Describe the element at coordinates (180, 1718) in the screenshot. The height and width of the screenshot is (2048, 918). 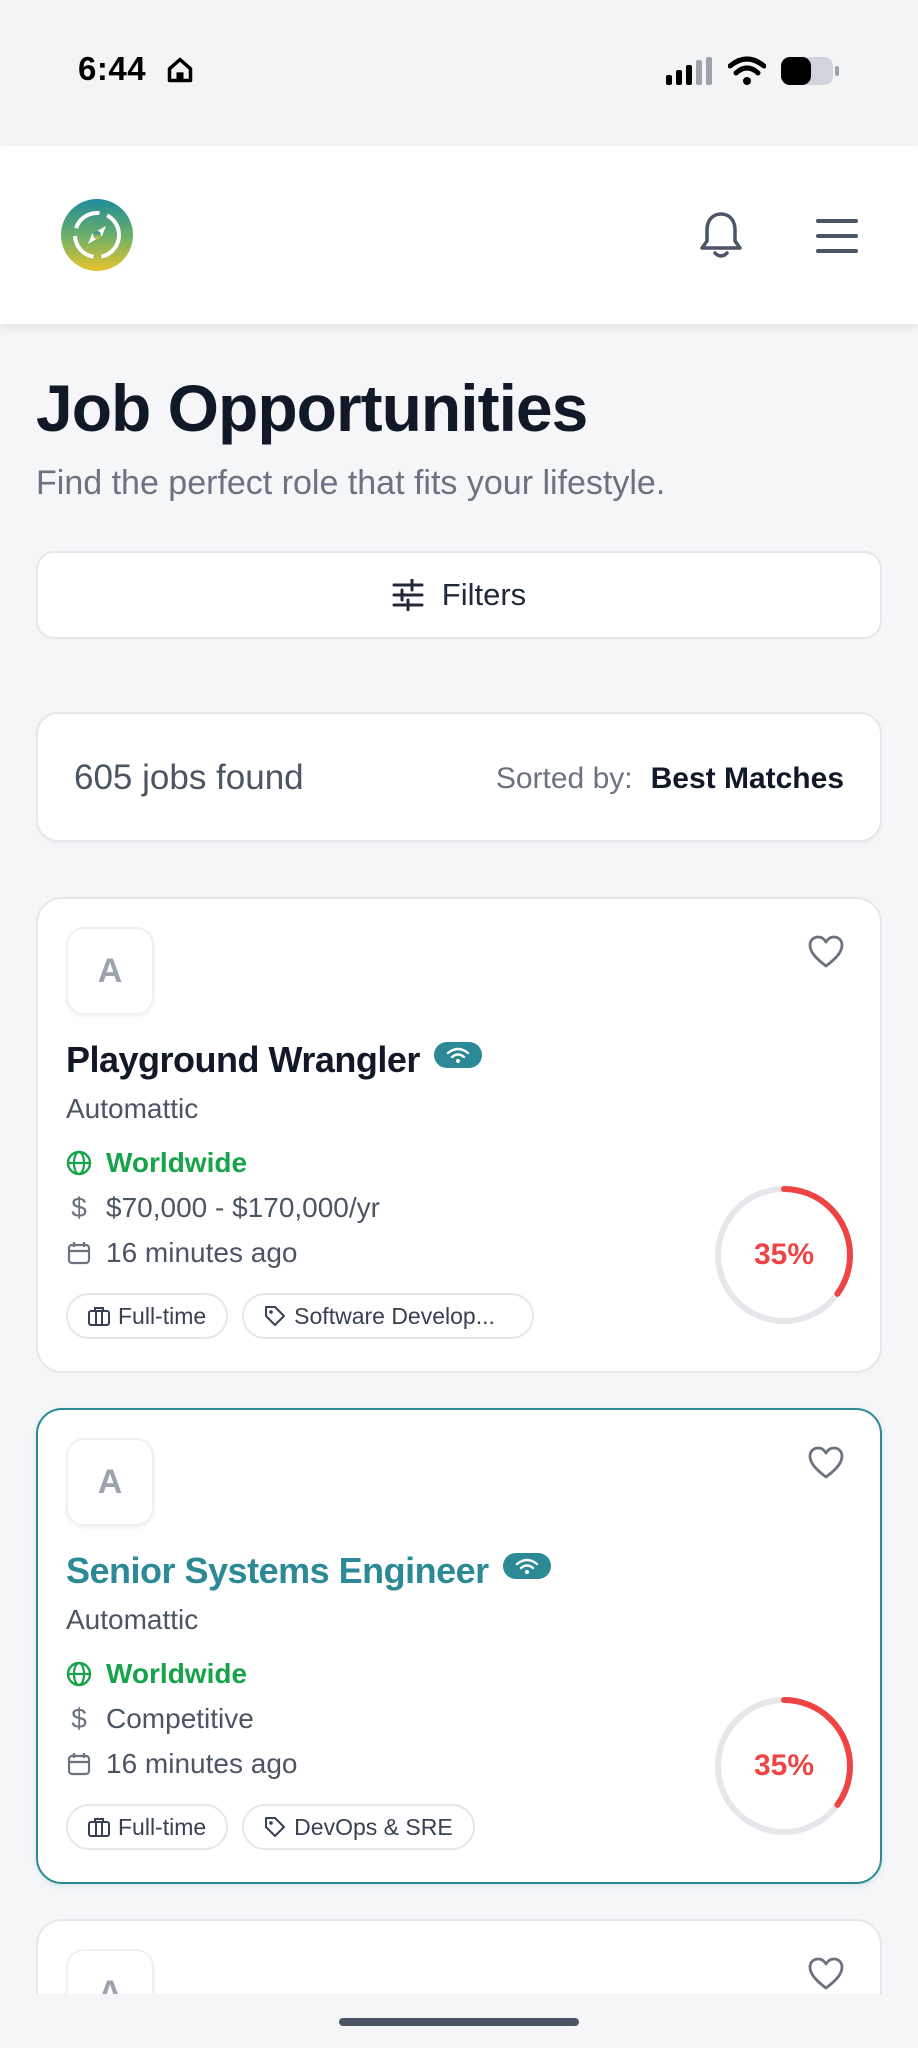
I see `job-salary: Competitive` at that location.